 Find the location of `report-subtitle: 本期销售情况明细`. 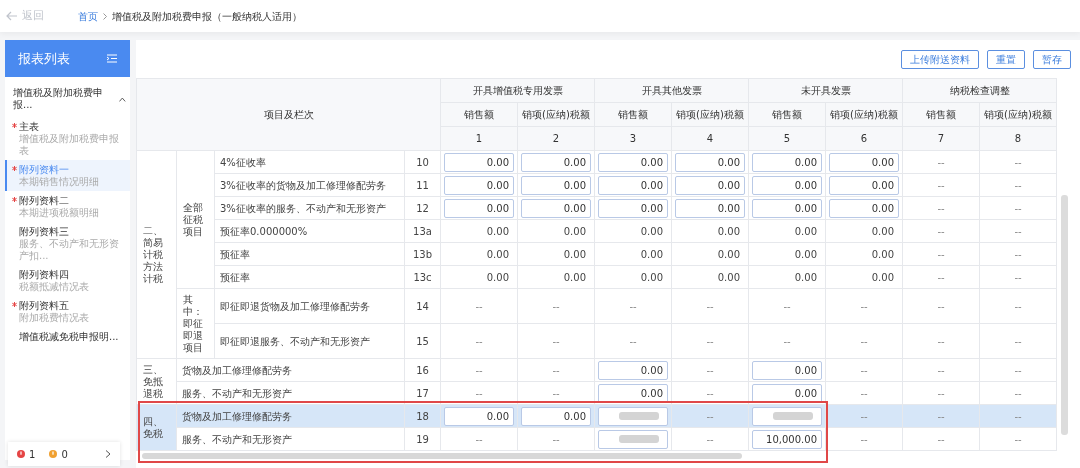

report-subtitle: 本期销售情况明细 is located at coordinates (59, 182).